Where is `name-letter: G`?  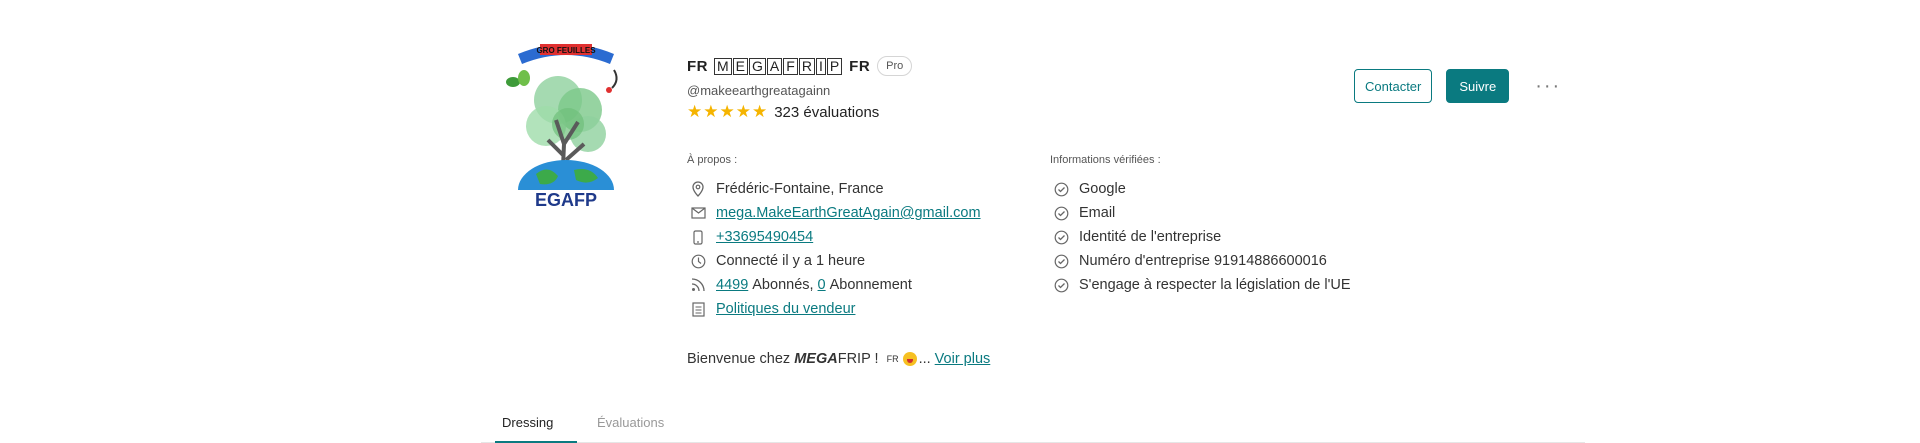 name-letter: G is located at coordinates (757, 66).